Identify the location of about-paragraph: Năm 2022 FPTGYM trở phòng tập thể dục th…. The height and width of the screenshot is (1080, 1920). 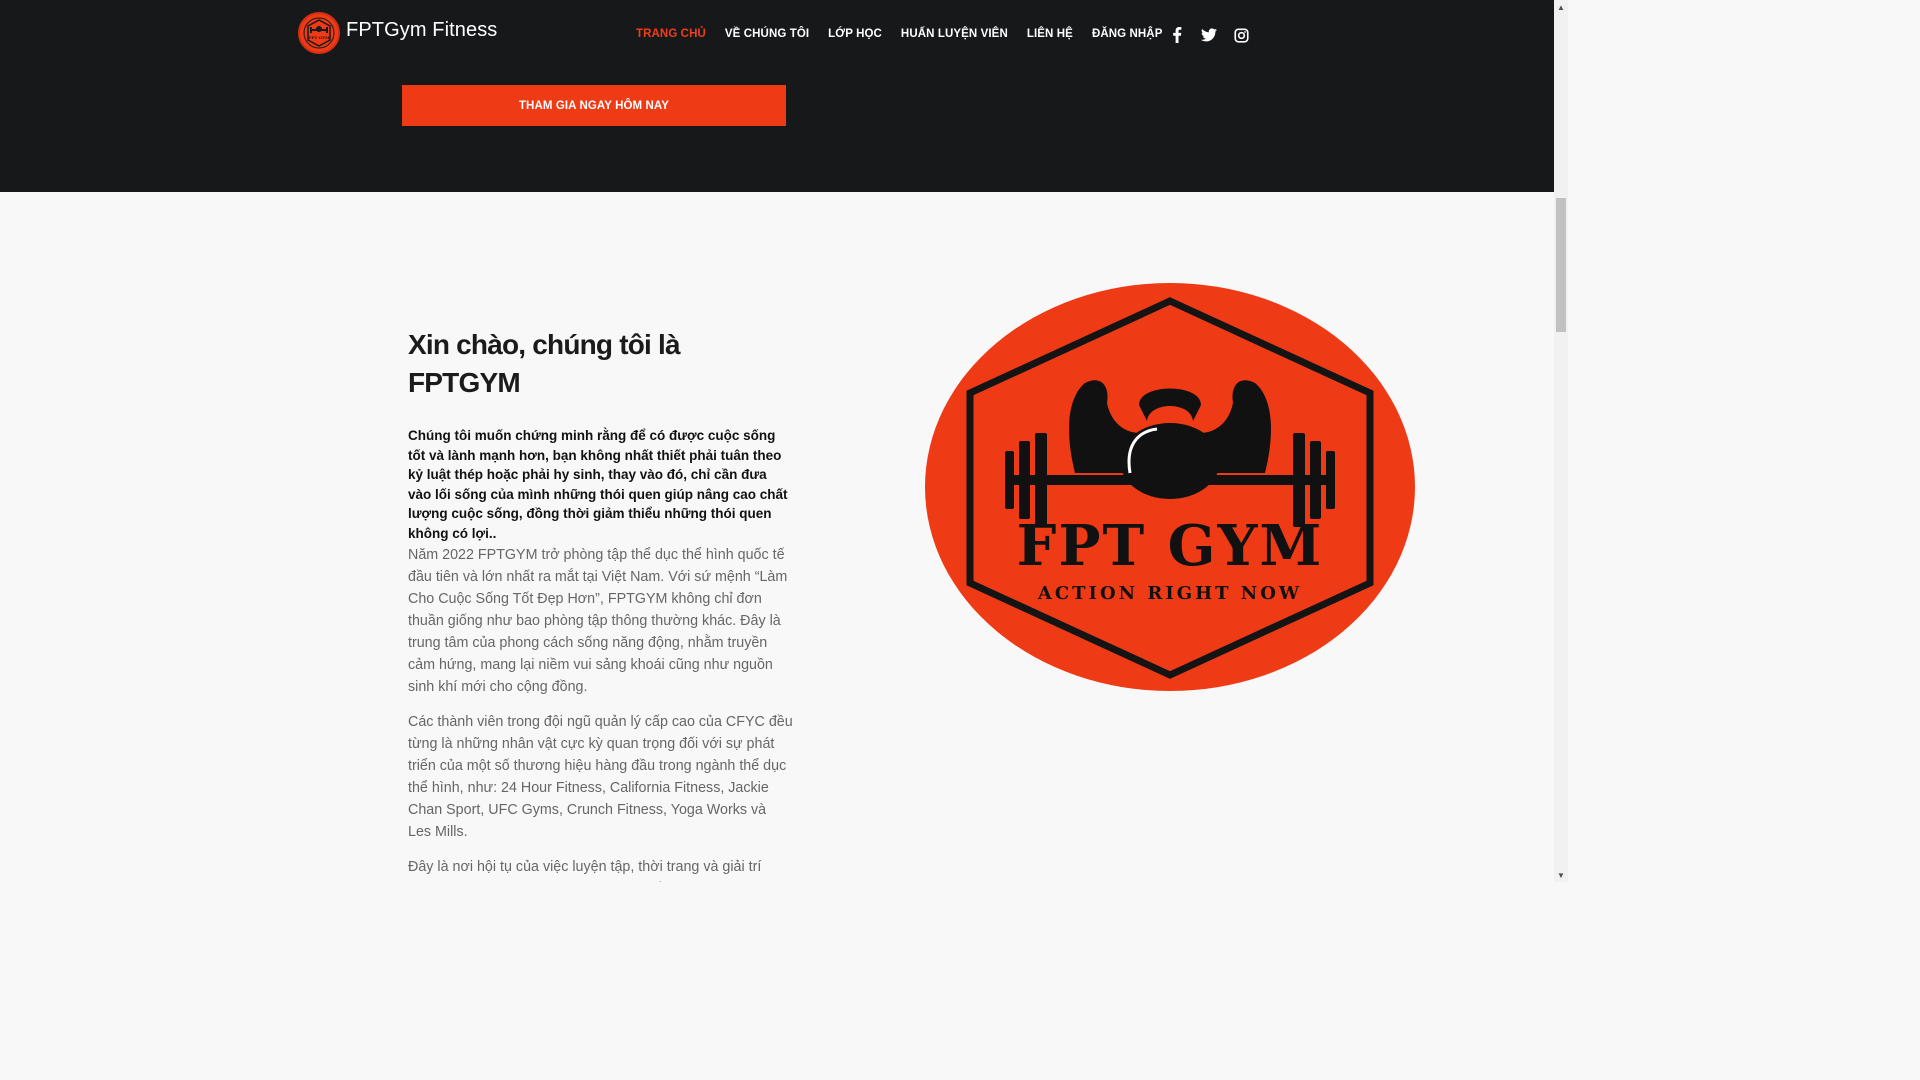
(598, 620).